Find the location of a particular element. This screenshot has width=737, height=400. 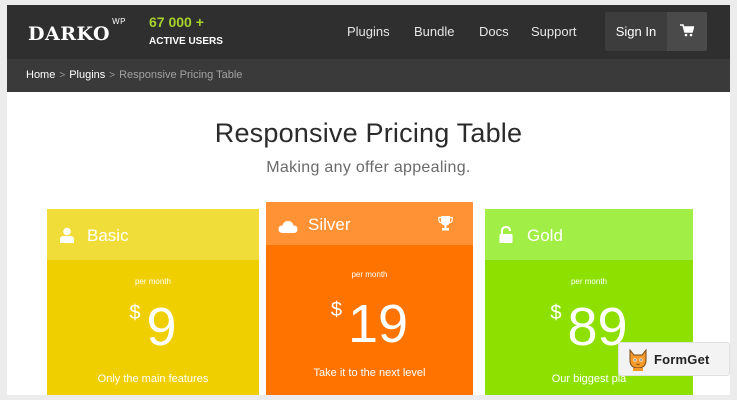

formget-label: FormGet is located at coordinates (682, 359).